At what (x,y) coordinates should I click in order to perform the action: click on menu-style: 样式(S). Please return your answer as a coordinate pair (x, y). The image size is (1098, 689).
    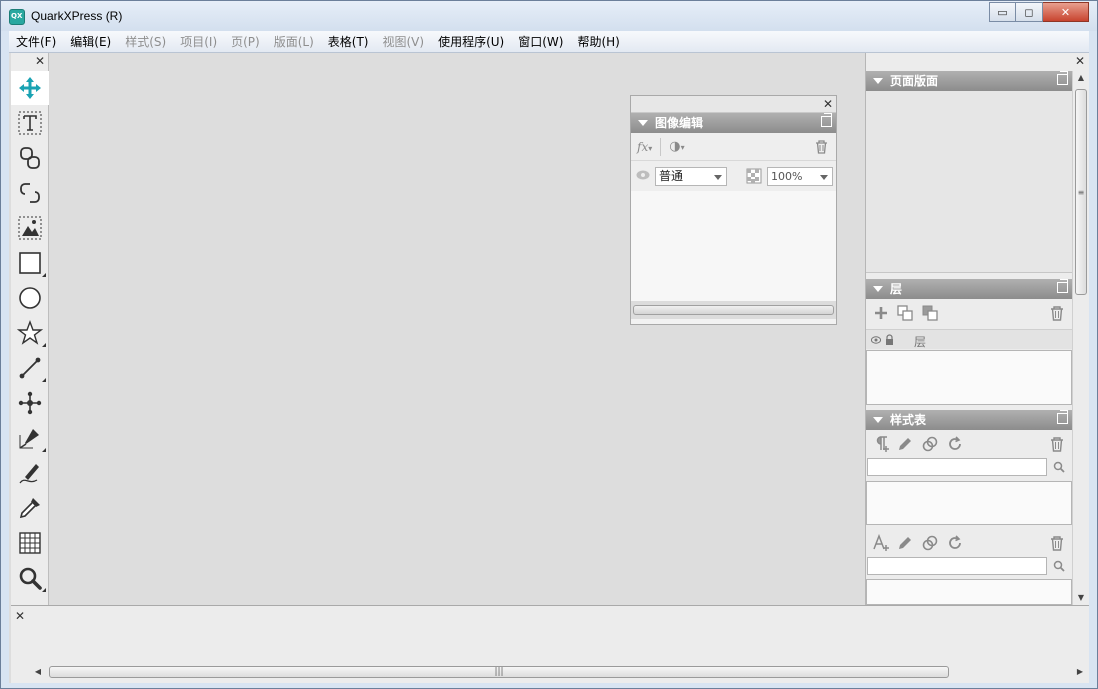
    Looking at the image, I should click on (145, 42).